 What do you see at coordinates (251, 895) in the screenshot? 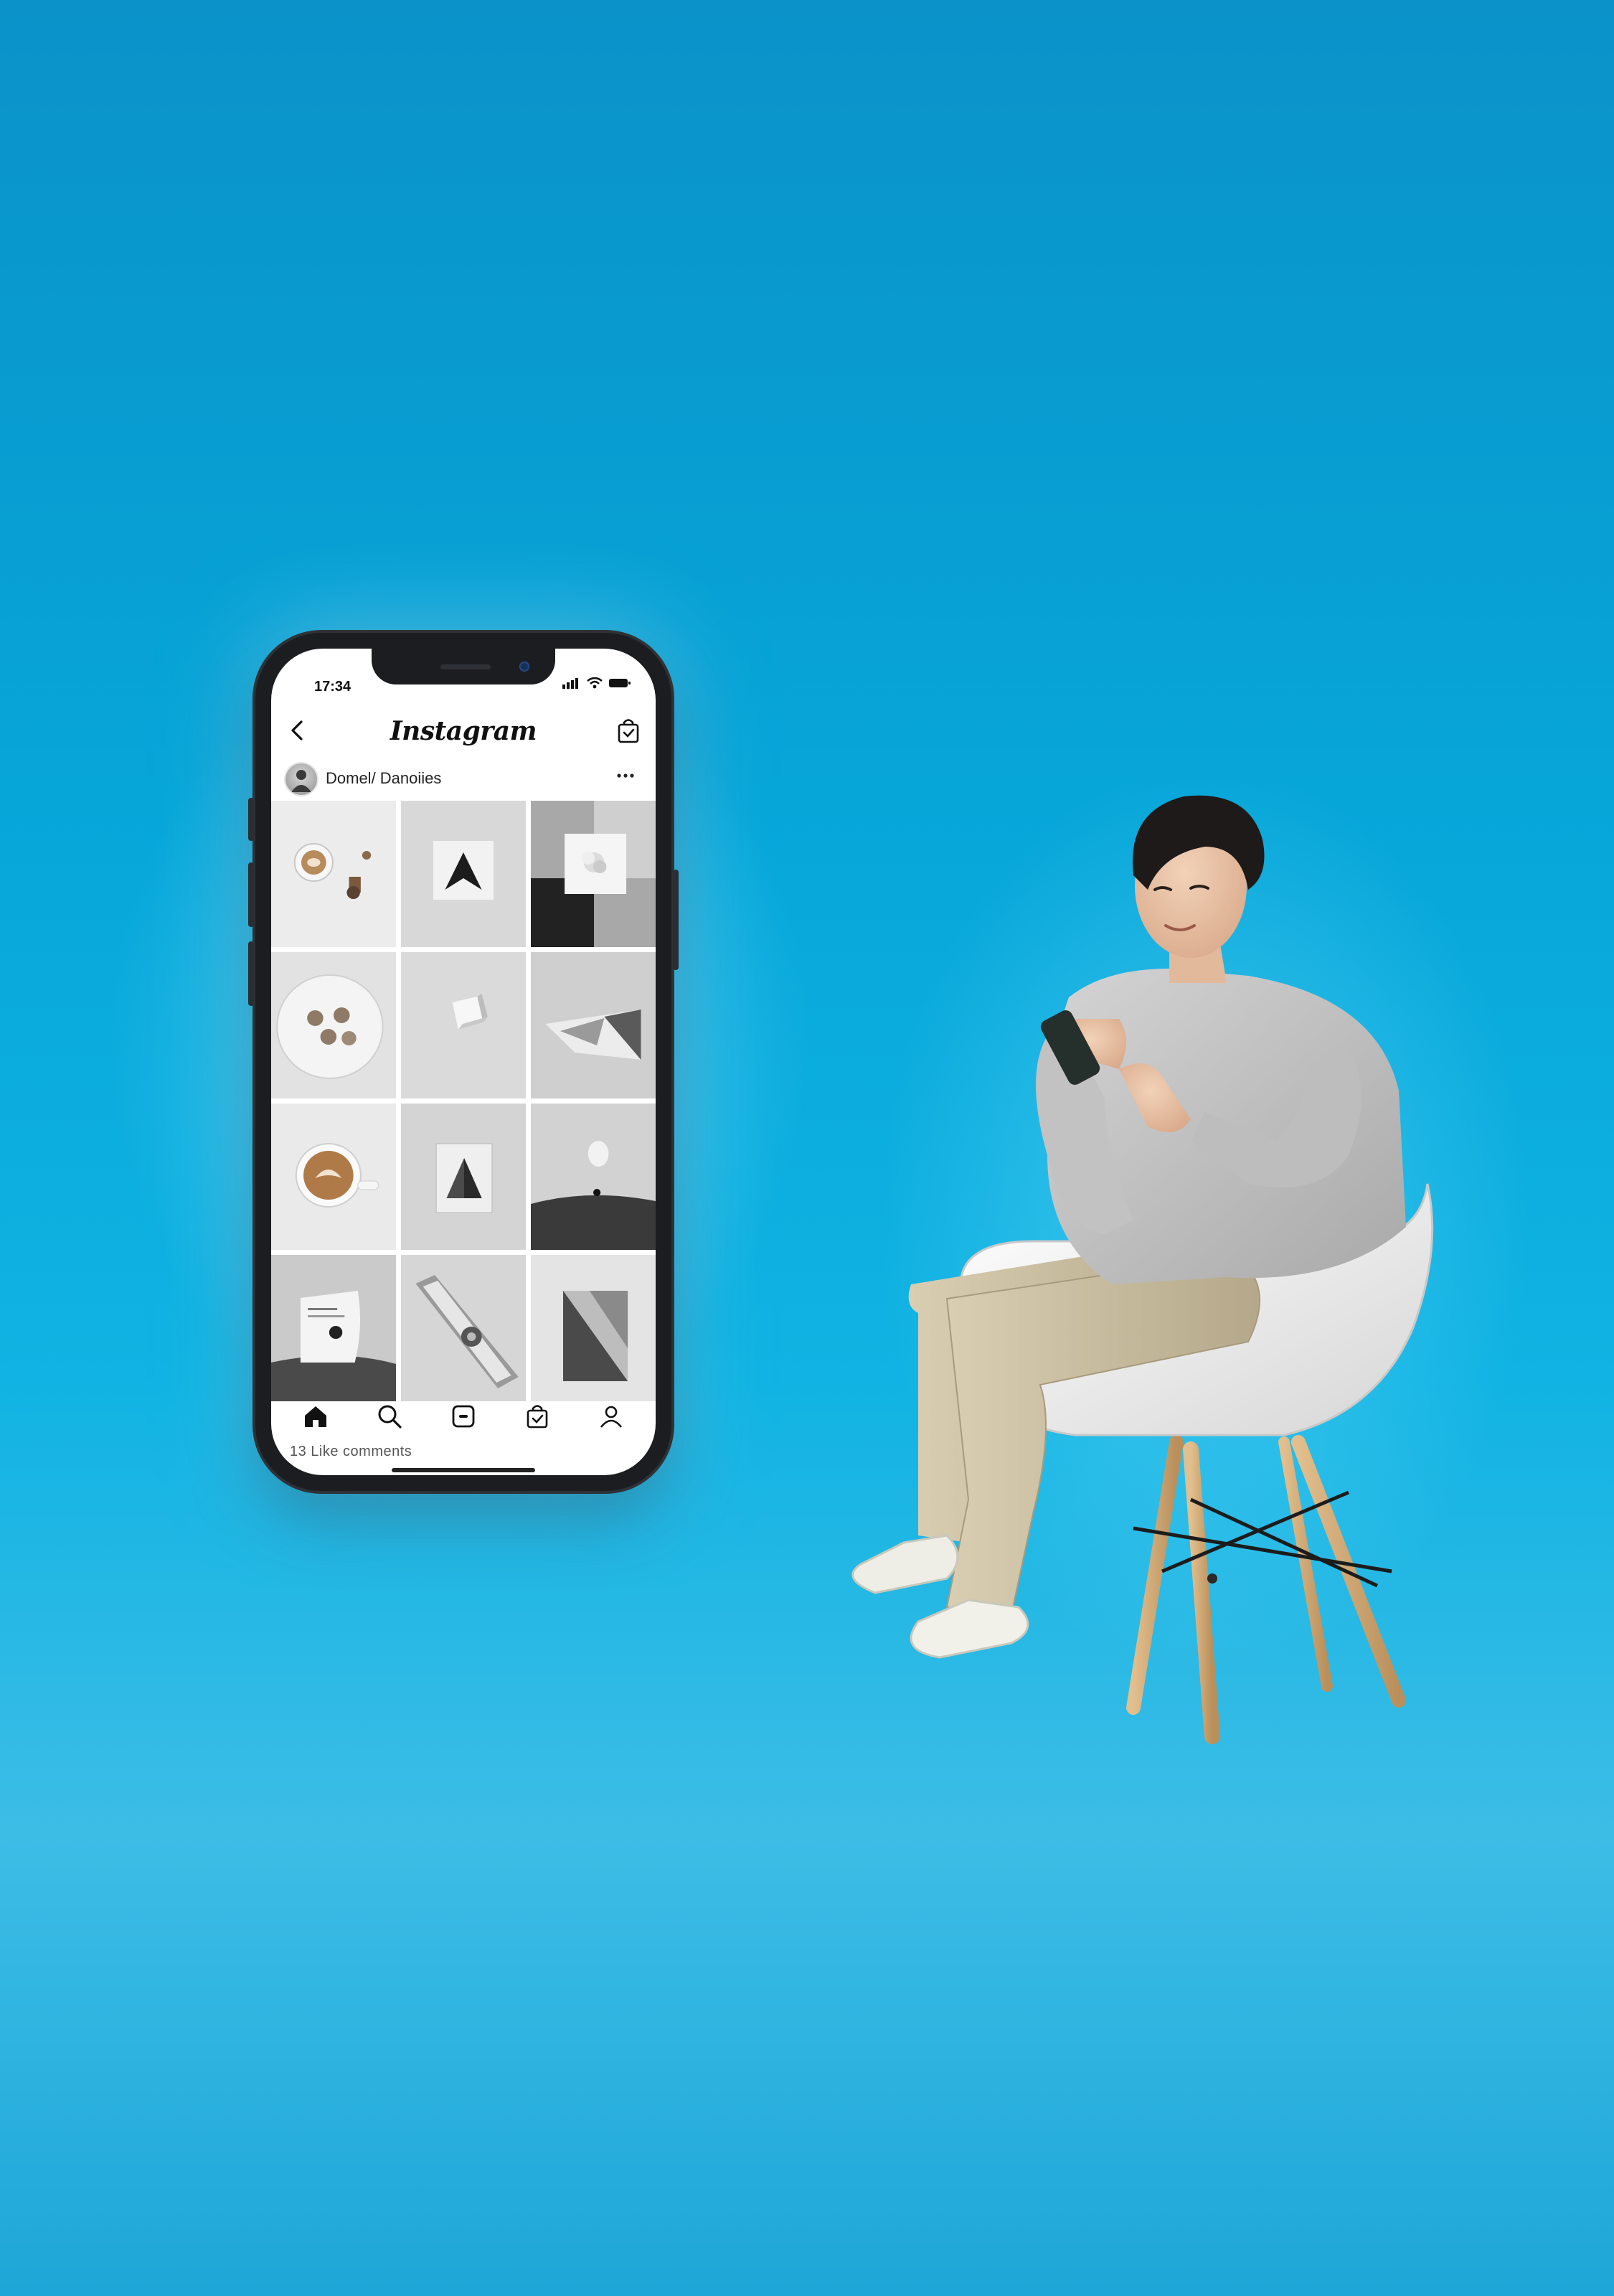
I see `phone-volume-up` at bounding box center [251, 895].